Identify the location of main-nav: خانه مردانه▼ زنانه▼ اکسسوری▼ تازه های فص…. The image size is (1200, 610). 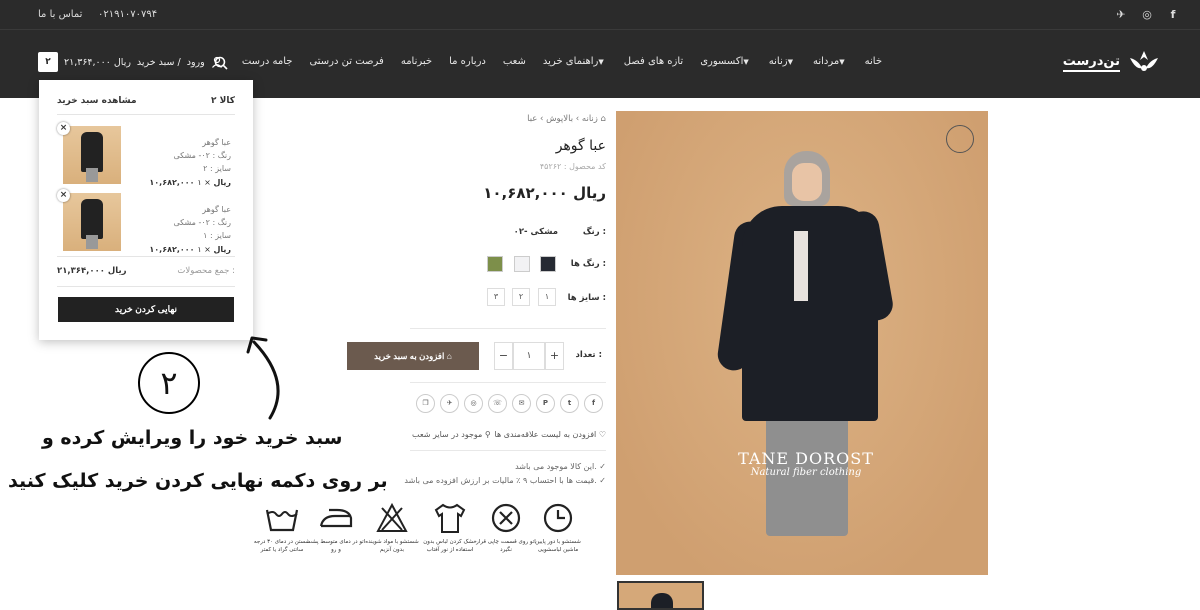
(562, 61).